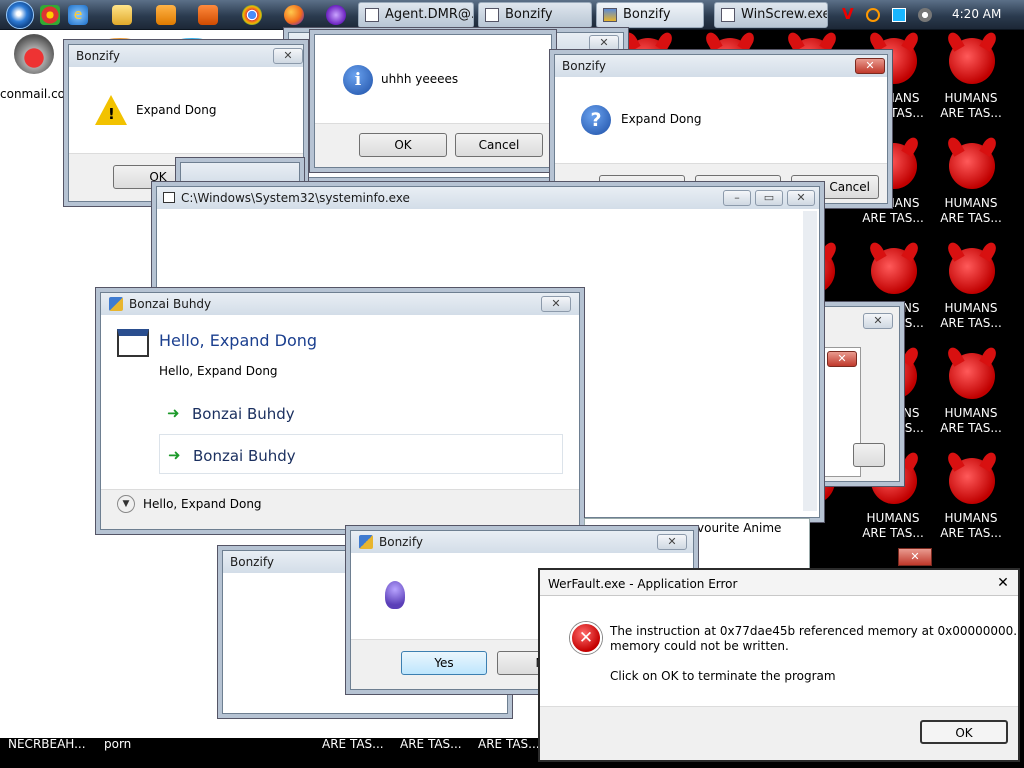 The image size is (1024, 768). Describe the element at coordinates (650, 15) in the screenshot. I see `taskbar-button-bonzify-2: Bonzify` at that location.